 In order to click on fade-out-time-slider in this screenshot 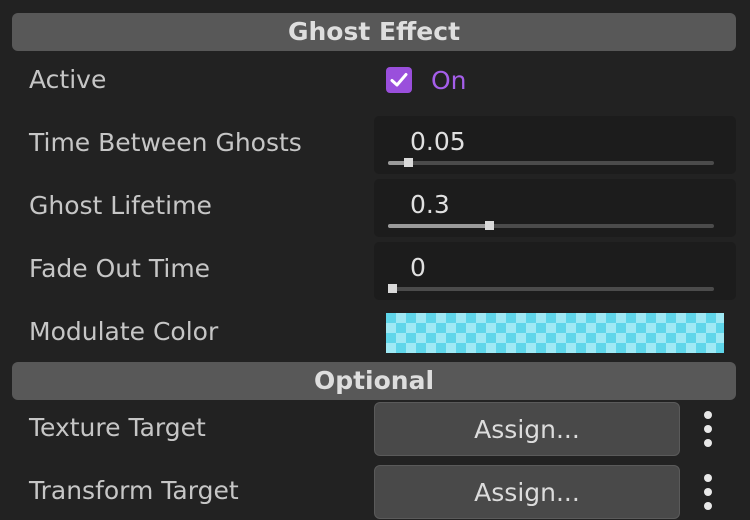, I will do `click(551, 288)`.